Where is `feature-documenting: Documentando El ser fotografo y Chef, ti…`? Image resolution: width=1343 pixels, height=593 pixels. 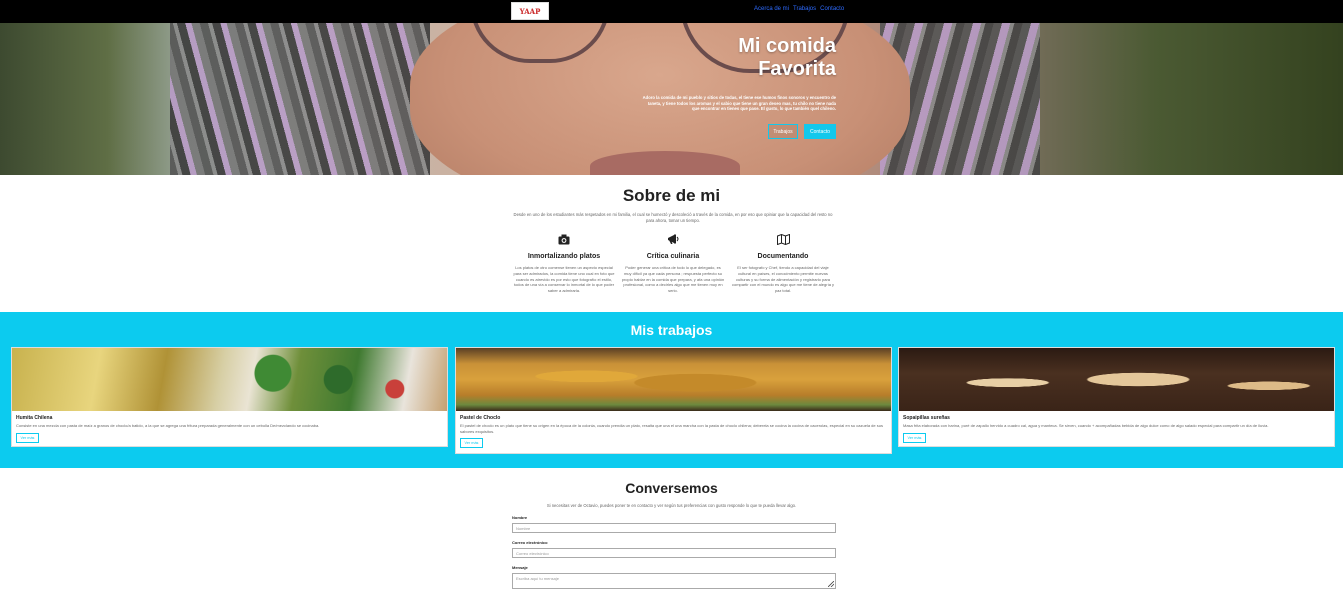 feature-documenting: Documentando El ser fotografo y Chef, ti… is located at coordinates (783, 263).